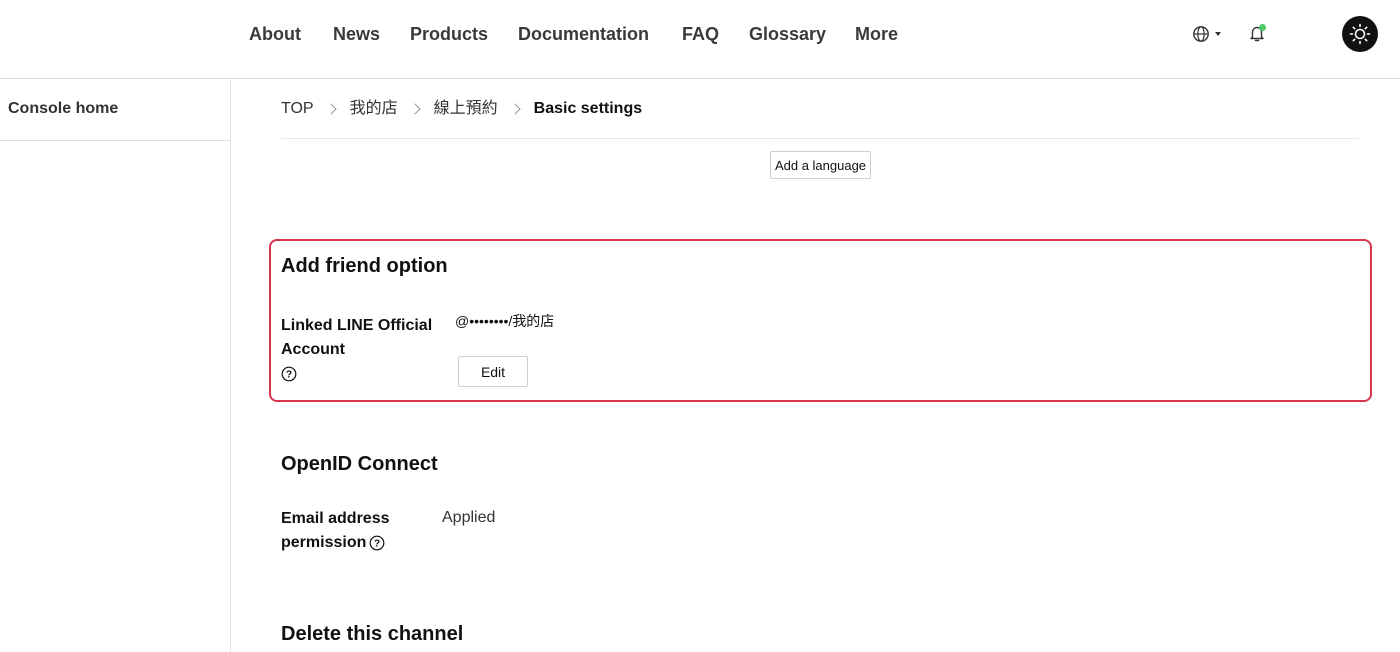 Image resolution: width=1400 pixels, height=652 pixels. I want to click on globe-icon, so click(1201, 34).